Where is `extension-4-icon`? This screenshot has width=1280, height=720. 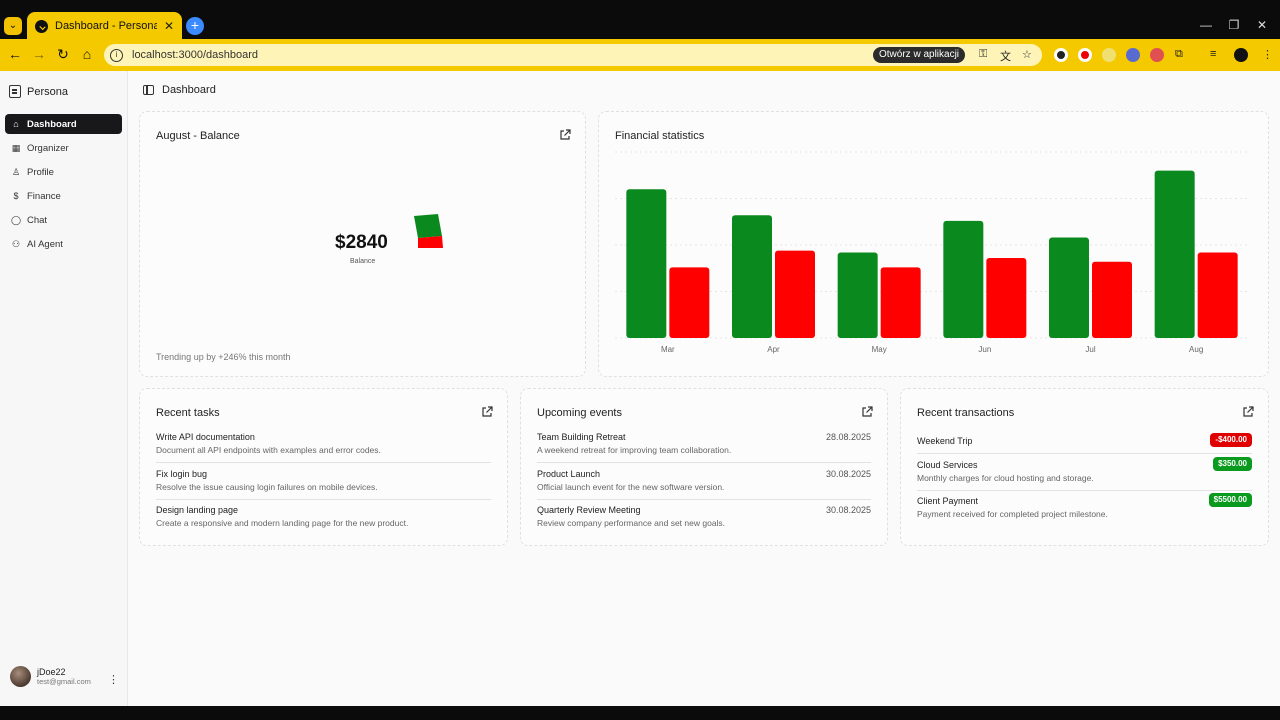
extension-4-icon is located at coordinates (1133, 55).